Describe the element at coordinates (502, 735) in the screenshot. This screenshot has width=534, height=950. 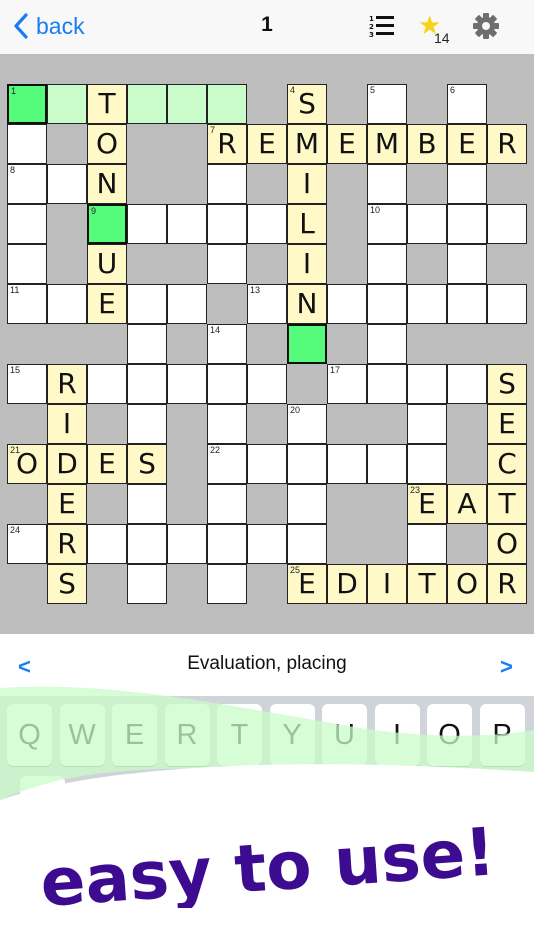
I see `keyboard-key-p: P` at that location.